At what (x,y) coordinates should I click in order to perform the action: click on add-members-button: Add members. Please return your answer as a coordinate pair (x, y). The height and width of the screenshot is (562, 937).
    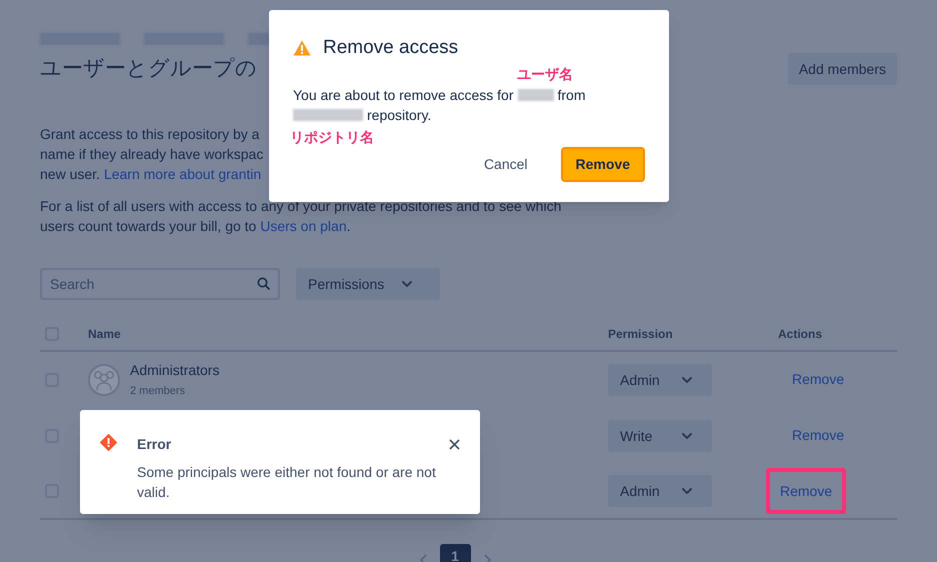
    Looking at the image, I should click on (842, 69).